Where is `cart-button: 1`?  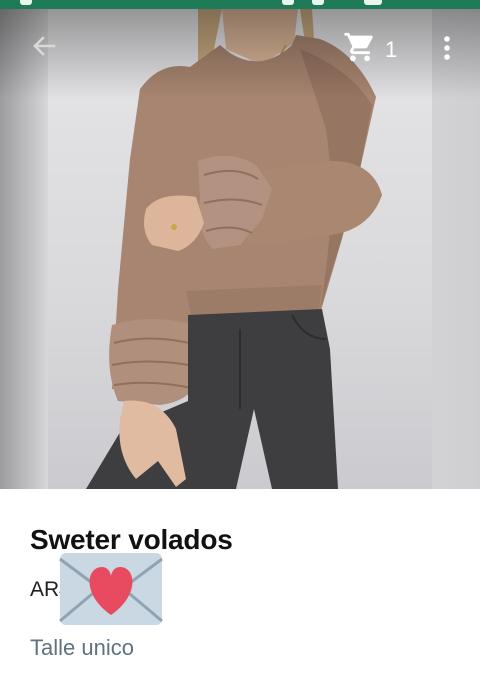
cart-button: 1 is located at coordinates (374, 47).